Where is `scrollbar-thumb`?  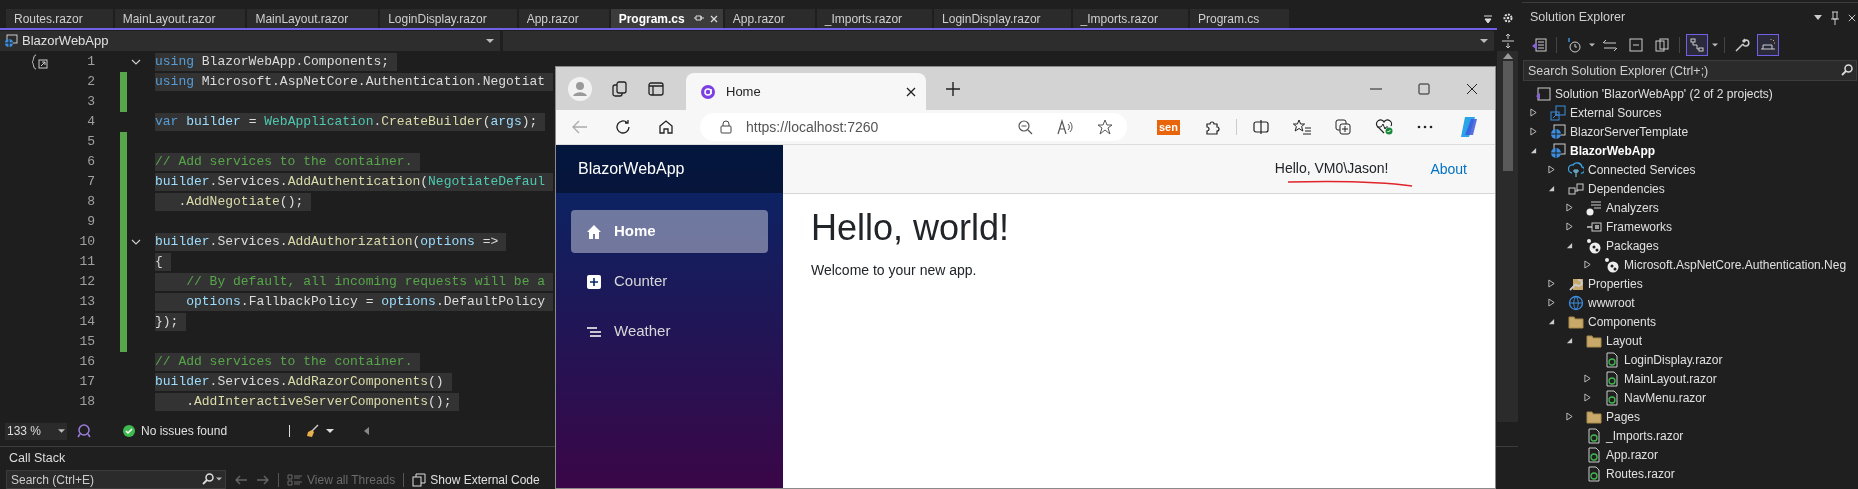
scrollbar-thumb is located at coordinates (1507, 116).